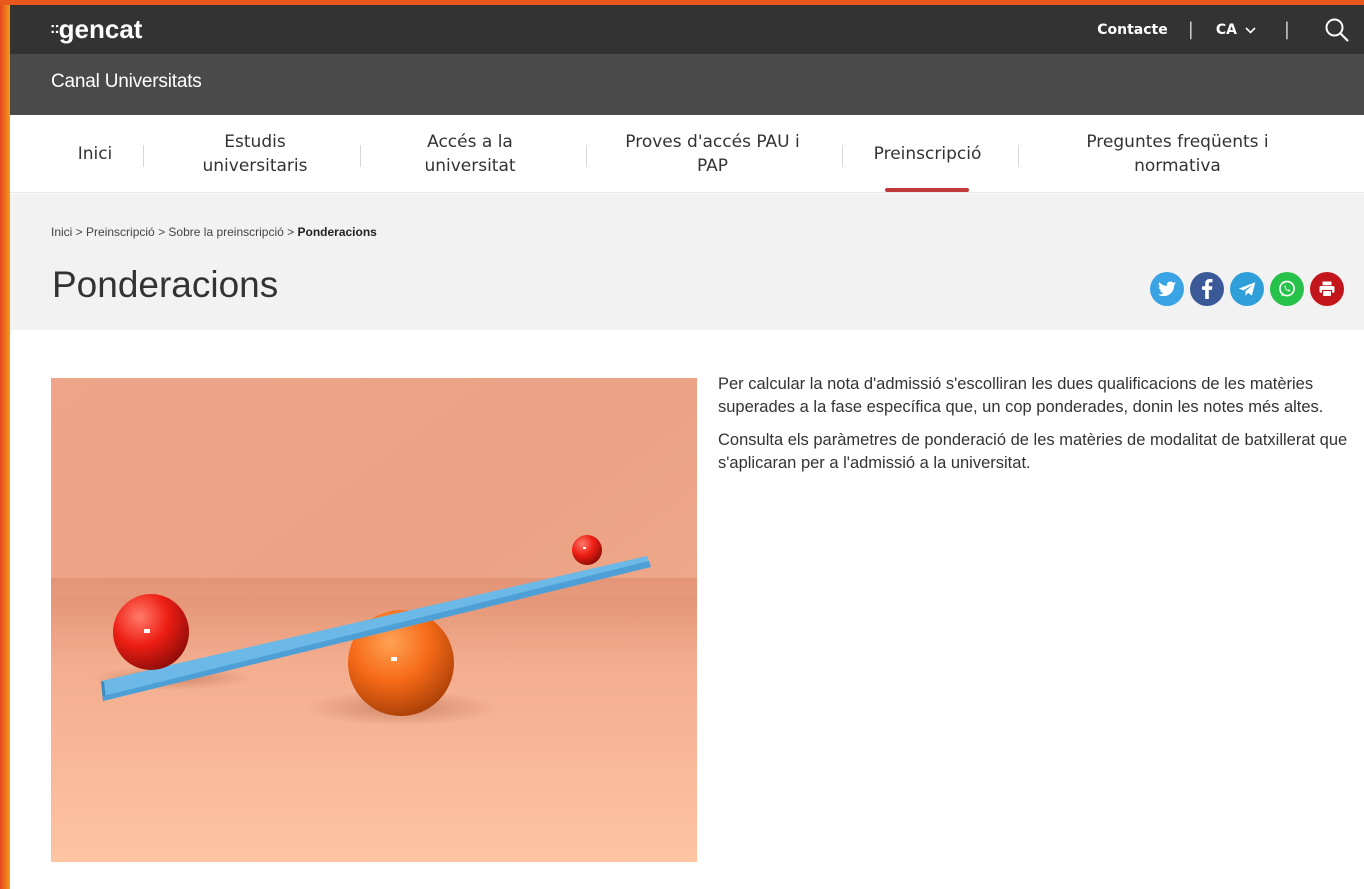  What do you see at coordinates (126, 82) in the screenshot?
I see `channel-title: Canal Universitats` at bounding box center [126, 82].